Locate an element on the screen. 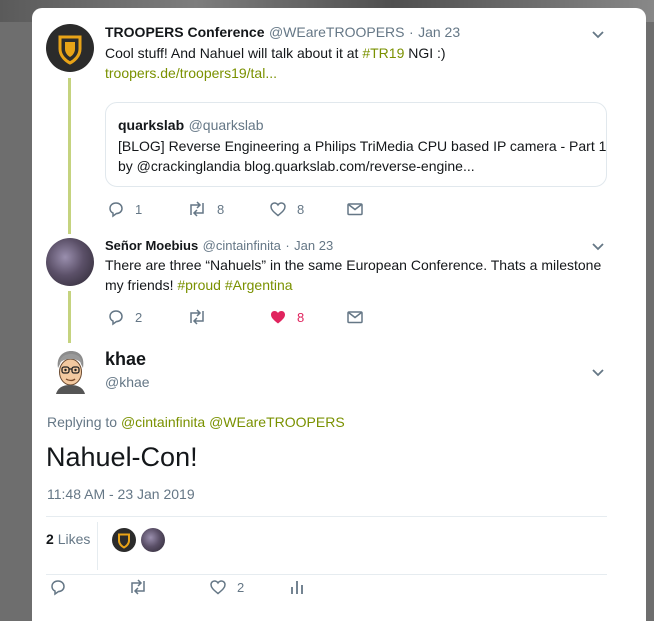 This screenshot has width=654, height=621. main-retweet-button is located at coordinates (138, 587).